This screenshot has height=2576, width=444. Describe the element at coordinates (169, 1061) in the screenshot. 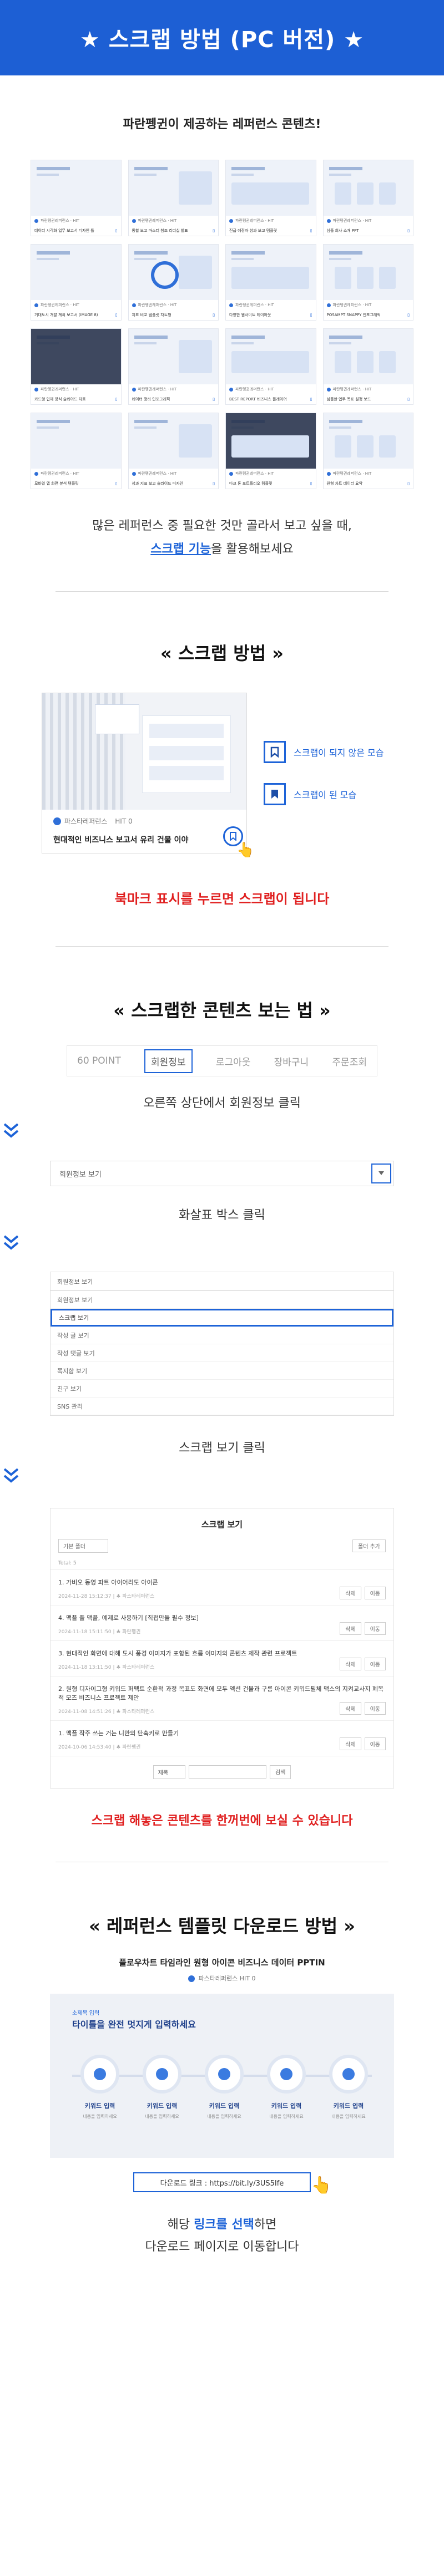

I see `tab-member-info: 회원정보` at that location.